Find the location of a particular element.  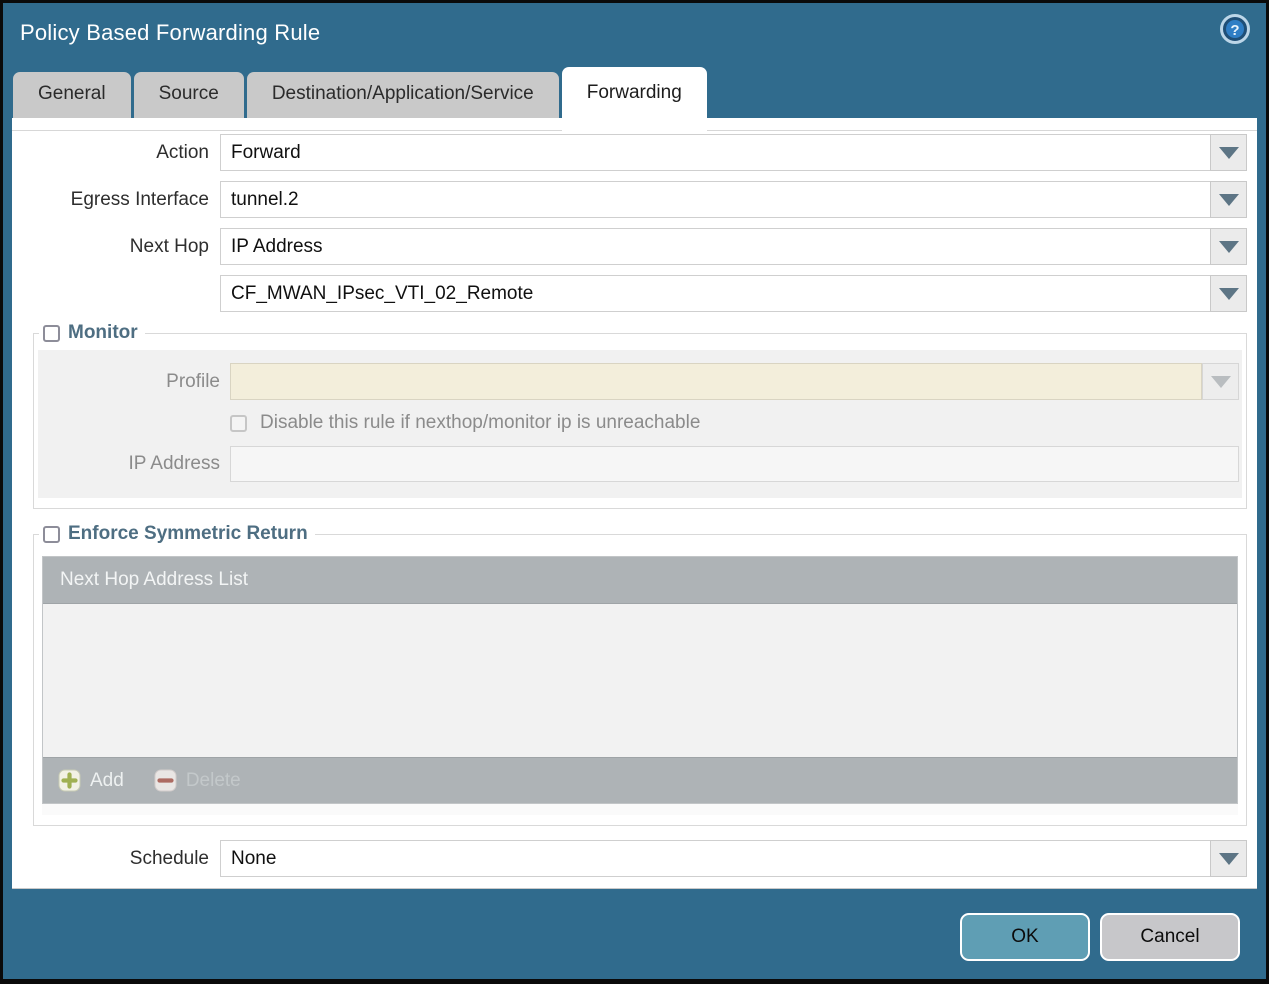

next-hop-address-combo is located at coordinates (733, 293).